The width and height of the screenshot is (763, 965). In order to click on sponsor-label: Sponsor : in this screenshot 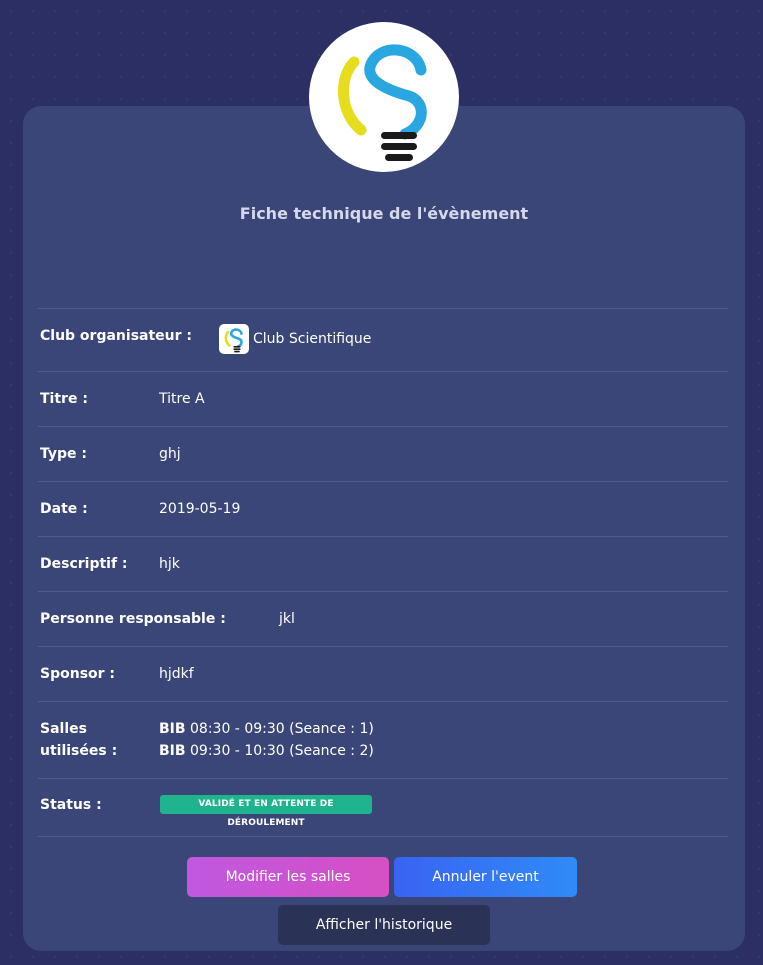, I will do `click(78, 674)`.